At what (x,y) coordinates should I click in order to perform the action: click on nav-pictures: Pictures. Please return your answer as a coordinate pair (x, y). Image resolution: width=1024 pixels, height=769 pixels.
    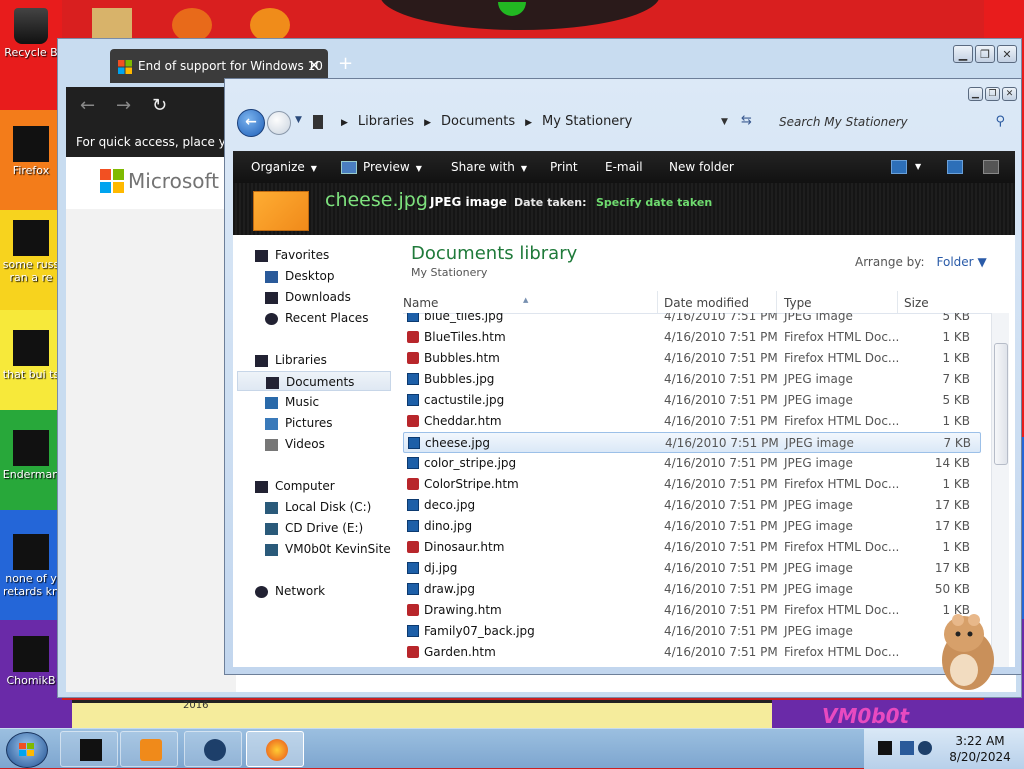
    Looking at the image, I should click on (299, 423).